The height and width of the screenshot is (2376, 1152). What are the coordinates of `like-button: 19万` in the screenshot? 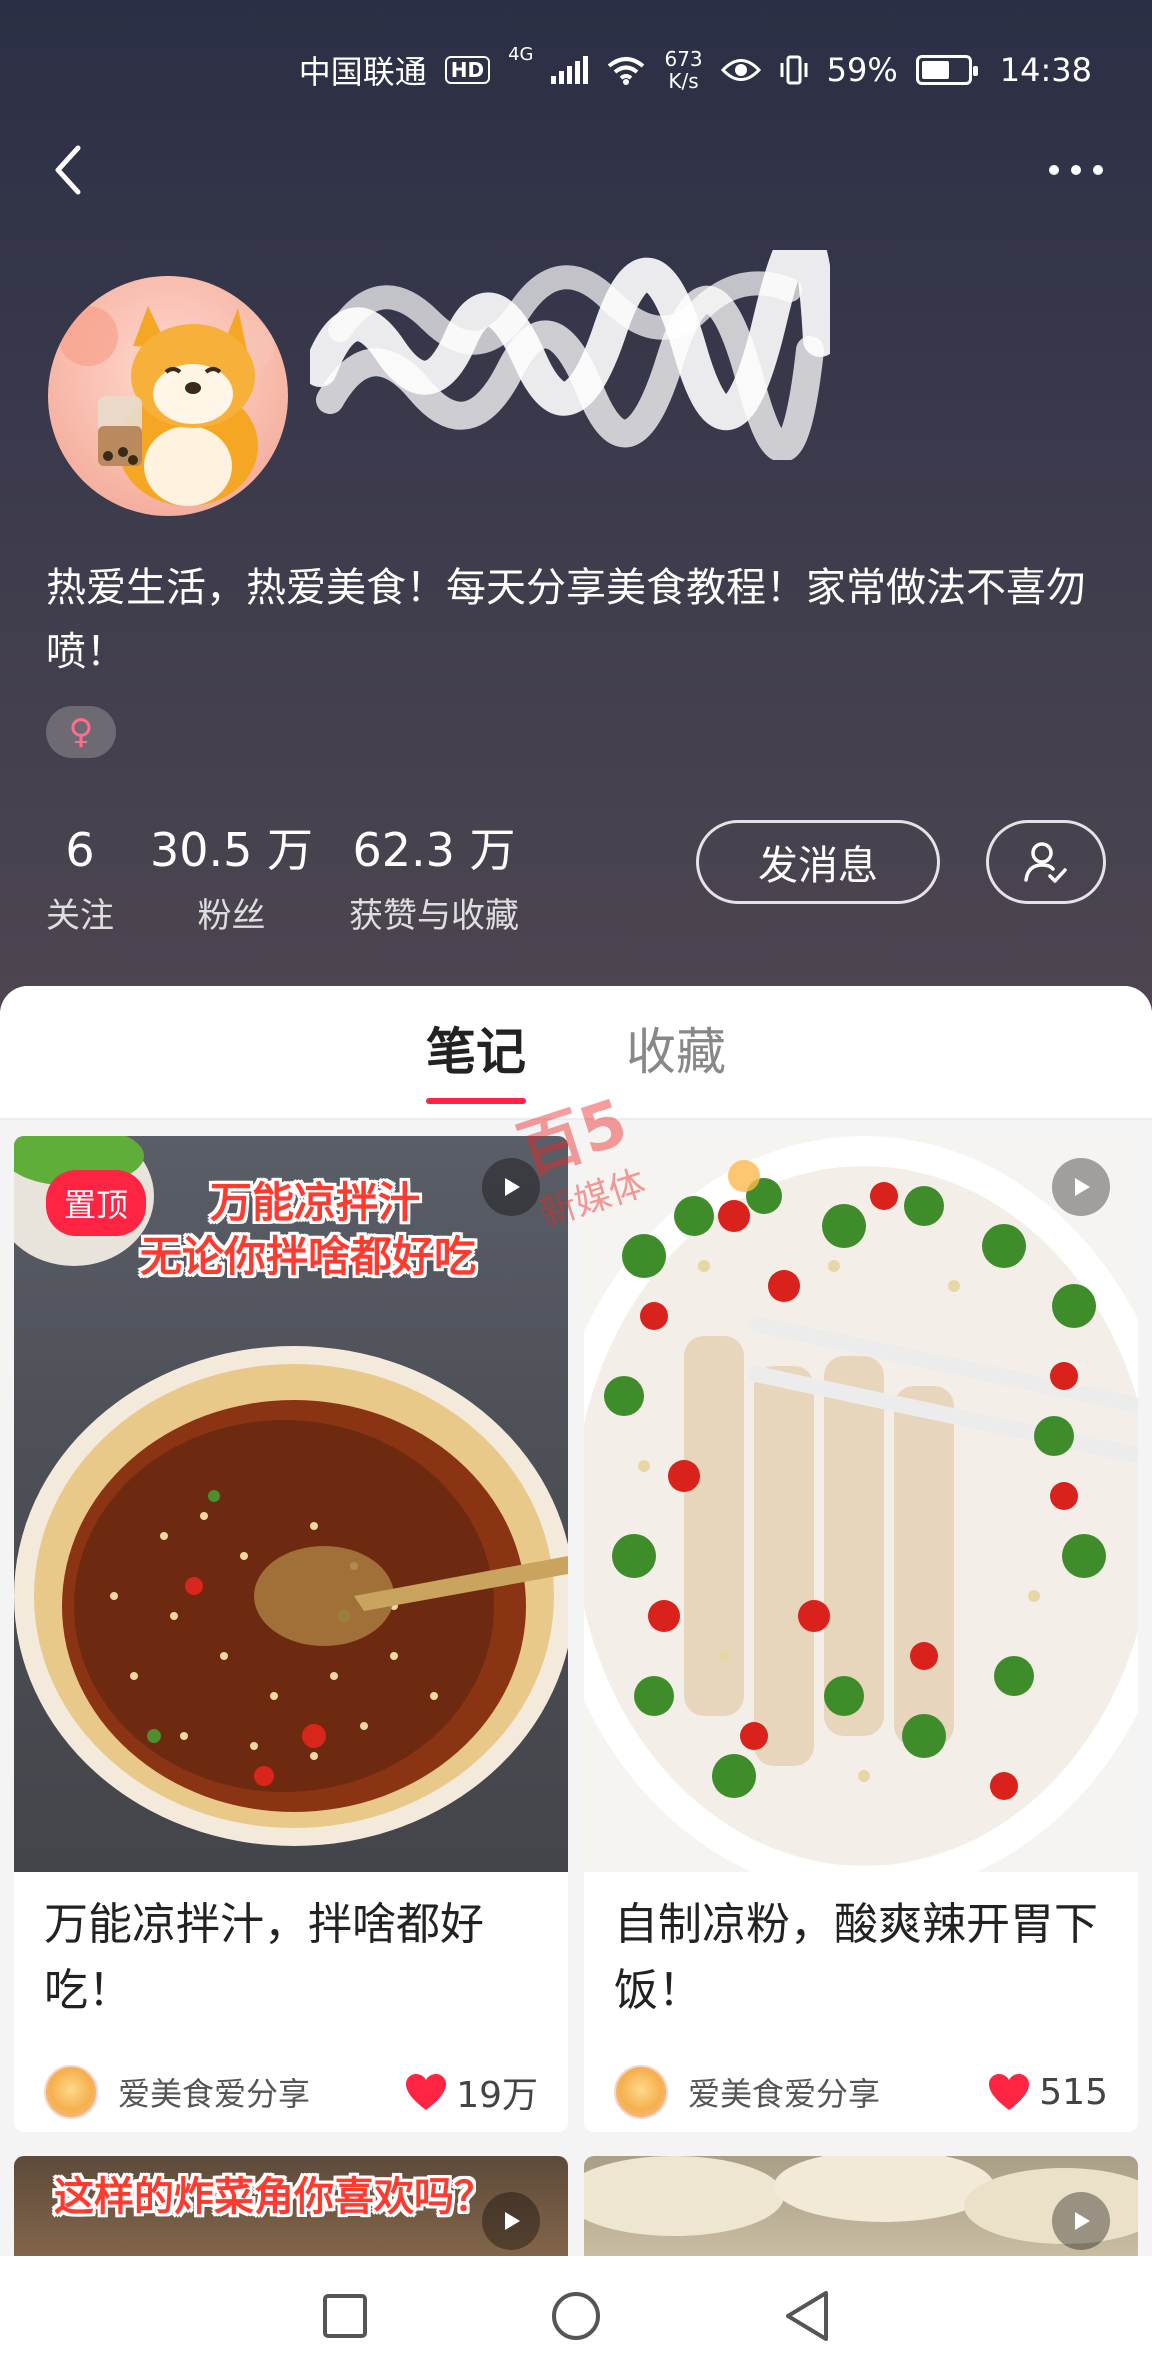 It's located at (471, 2092).